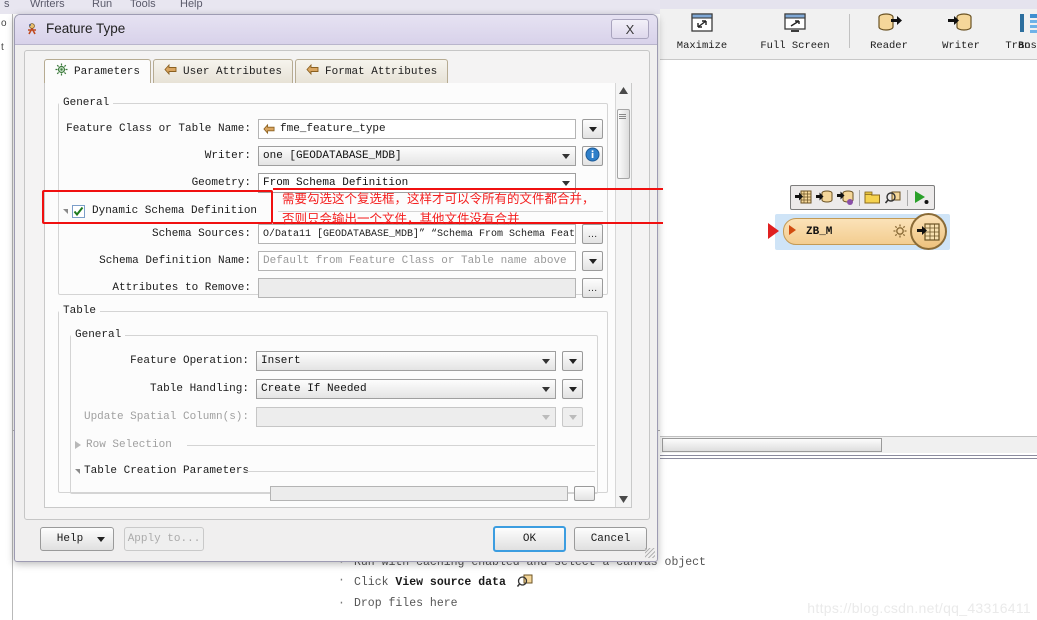  Describe the element at coordinates (848, 4) in the screenshot. I see `toolbar-top-edge` at that location.